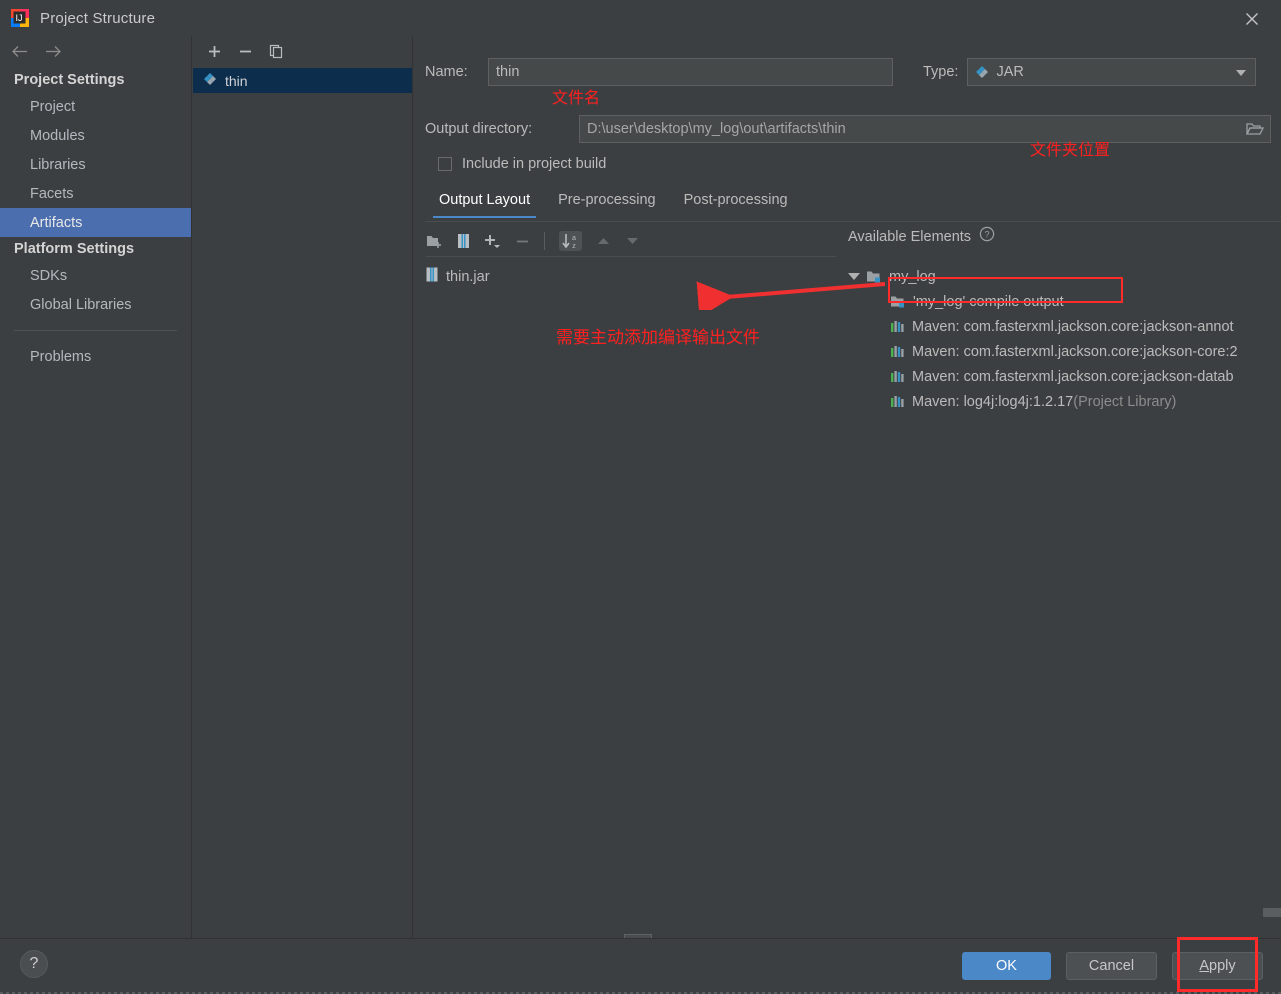  Describe the element at coordinates (544, 241) in the screenshot. I see `toolbar-divider` at that location.